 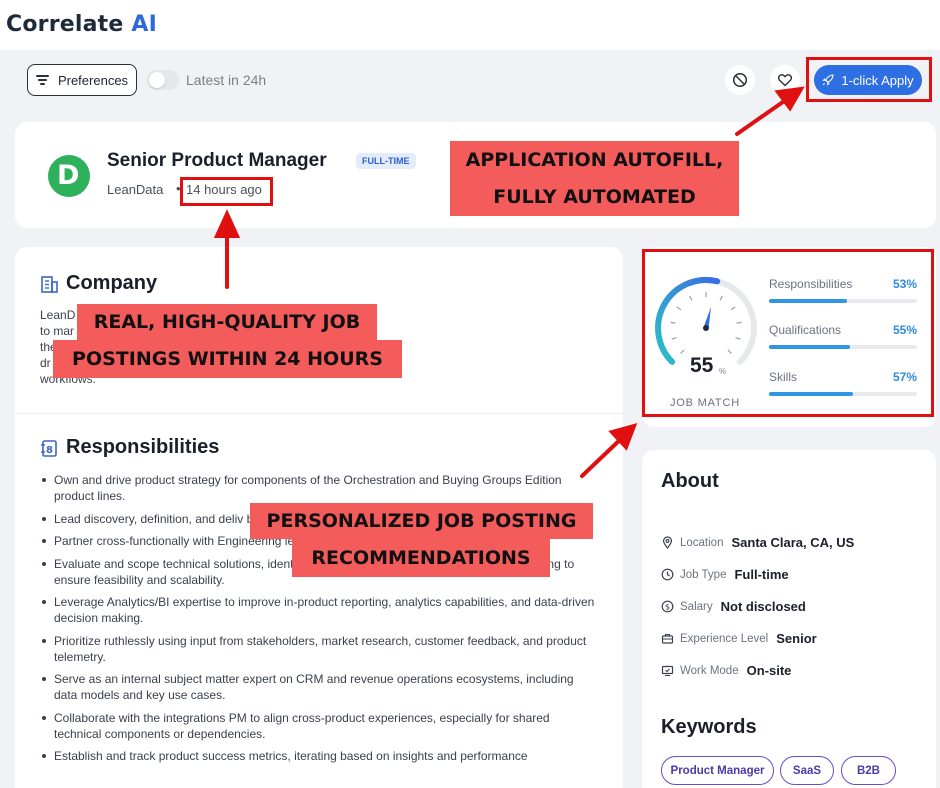 I want to click on arrow-to-apply, so click(x=763, y=115).